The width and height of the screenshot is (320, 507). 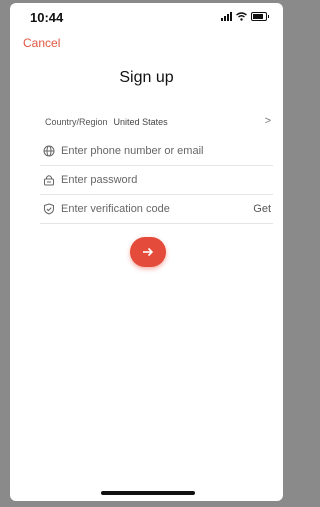 What do you see at coordinates (136, 209) in the screenshot?
I see `verification-code-input` at bounding box center [136, 209].